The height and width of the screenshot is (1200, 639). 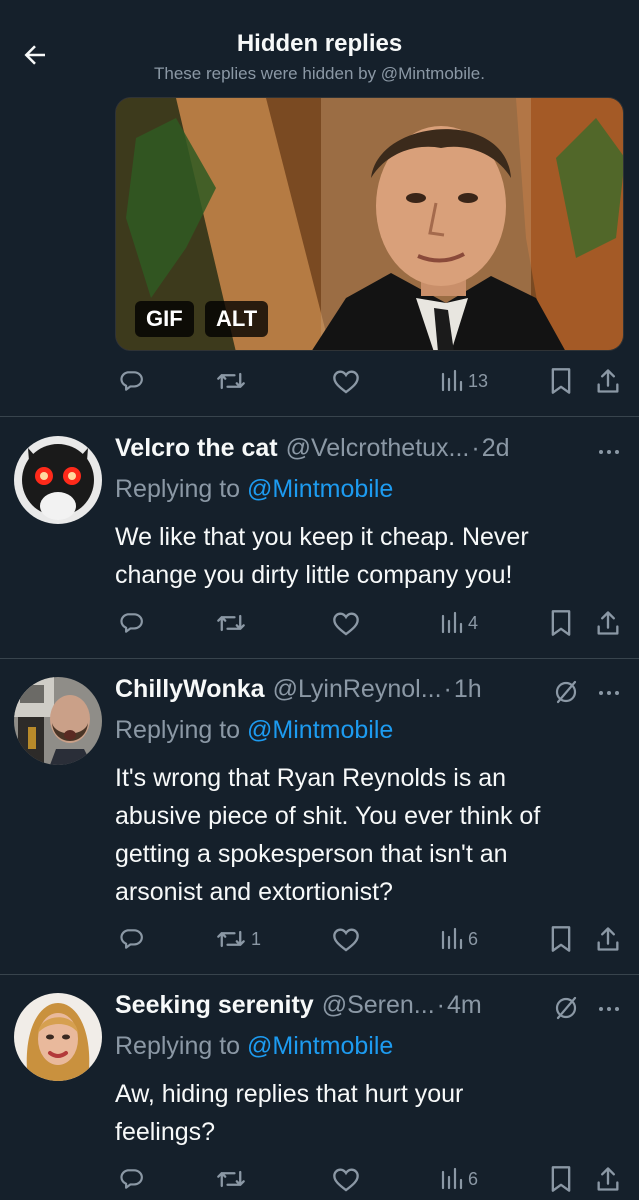 What do you see at coordinates (314, 575) in the screenshot?
I see `tweet-line: change you dirty little company you!` at bounding box center [314, 575].